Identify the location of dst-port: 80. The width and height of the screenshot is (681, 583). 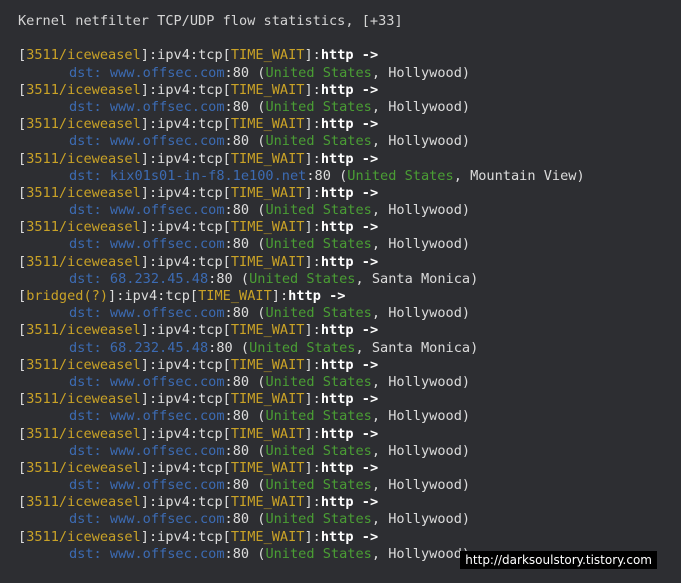
(241, 553).